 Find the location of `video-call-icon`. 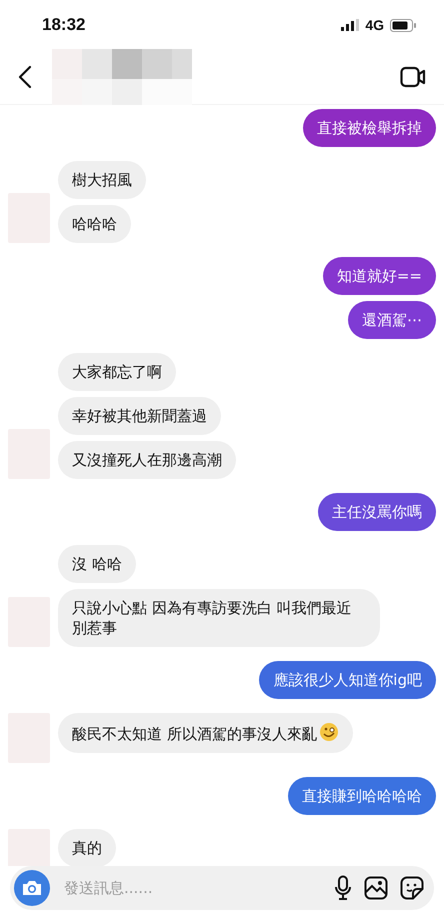

video-call-icon is located at coordinates (413, 77).